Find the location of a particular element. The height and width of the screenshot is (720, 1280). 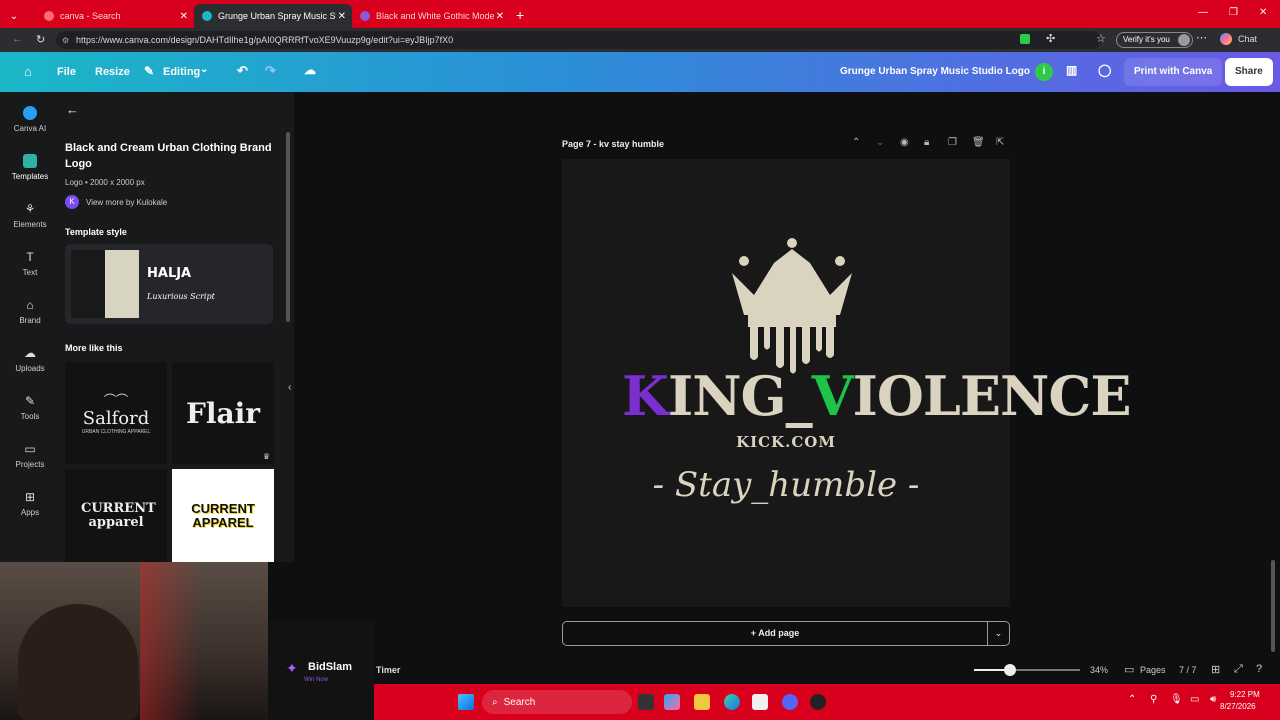

minimize-icon: — is located at coordinates (1203, 12).